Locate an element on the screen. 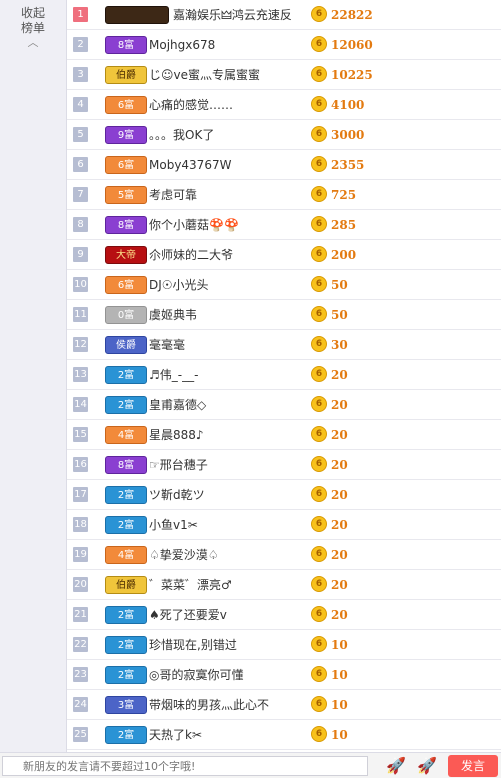 This screenshot has width=501, height=778. user-name: 小鱼v1✂ is located at coordinates (173, 525).